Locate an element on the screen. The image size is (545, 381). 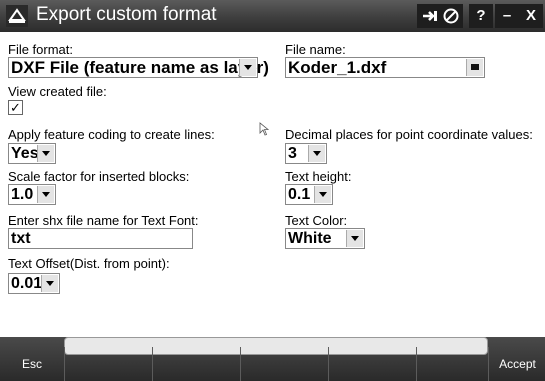
scale-factor-label: Scale factor for inserted blocks: is located at coordinates (99, 176).